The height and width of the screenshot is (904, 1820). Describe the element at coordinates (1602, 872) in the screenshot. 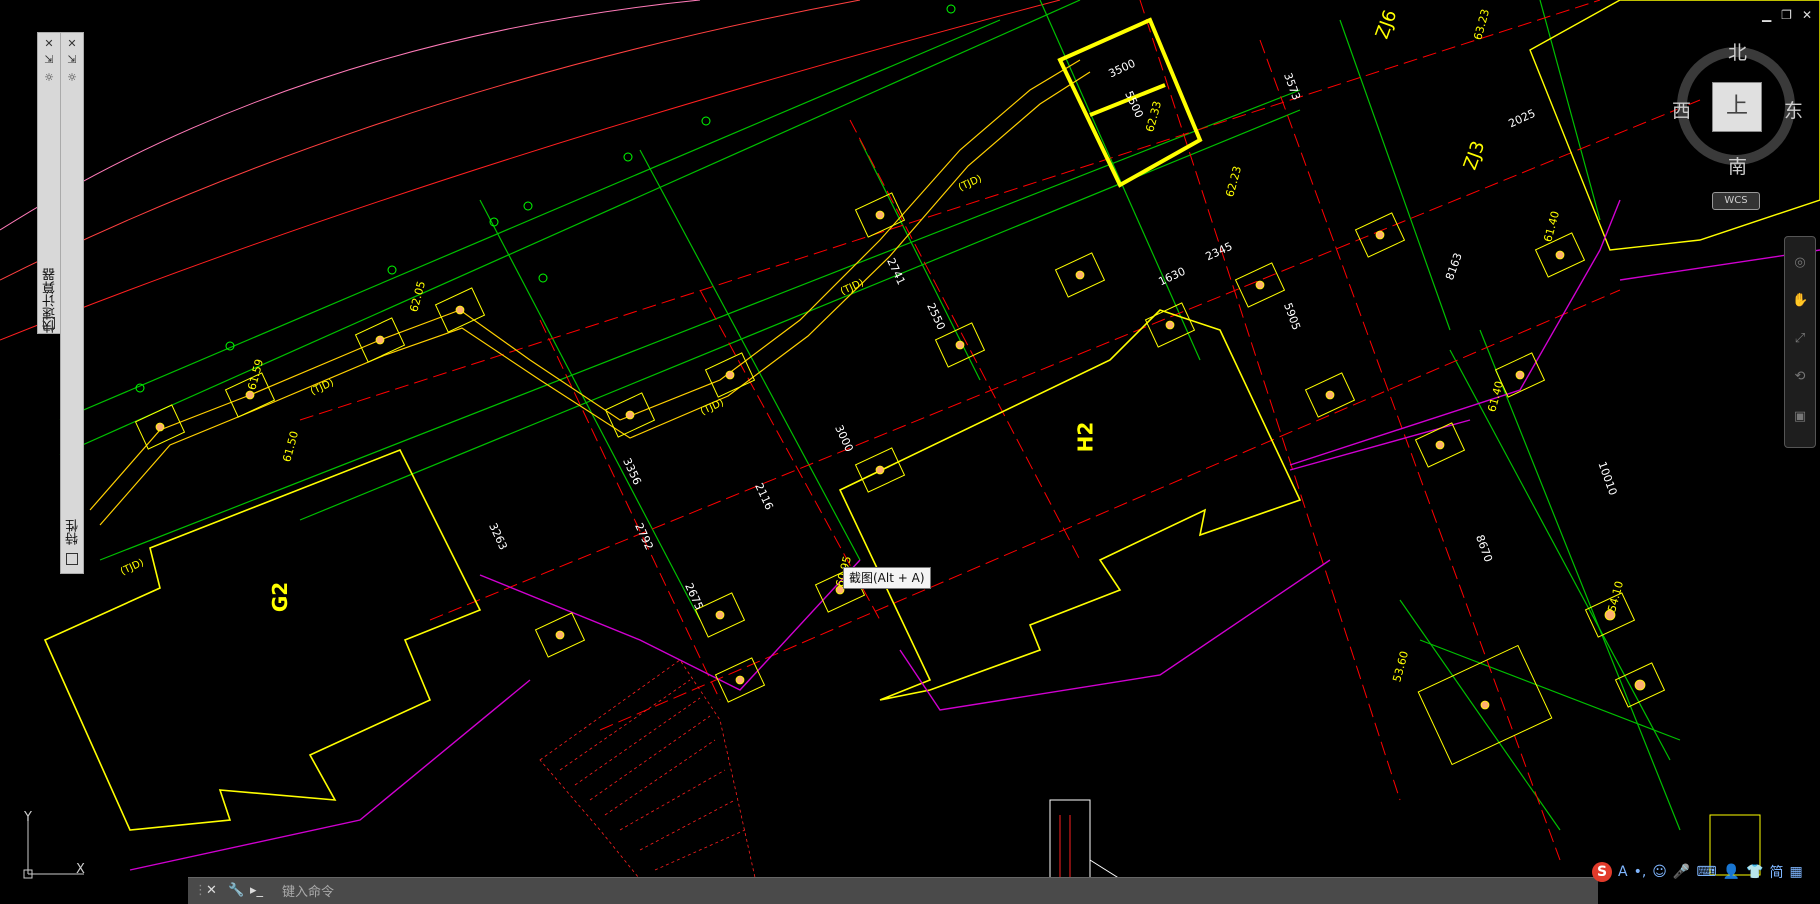

I see `sogou-logo-icon: S` at that location.